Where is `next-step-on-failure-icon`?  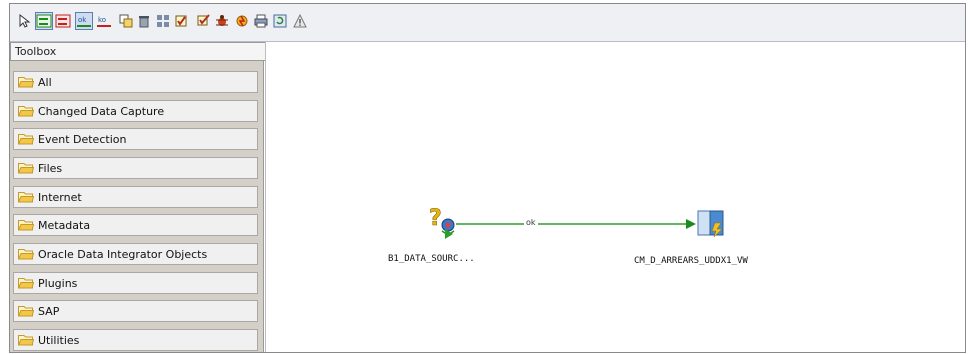
next-step-on-failure-icon is located at coordinates (63, 21).